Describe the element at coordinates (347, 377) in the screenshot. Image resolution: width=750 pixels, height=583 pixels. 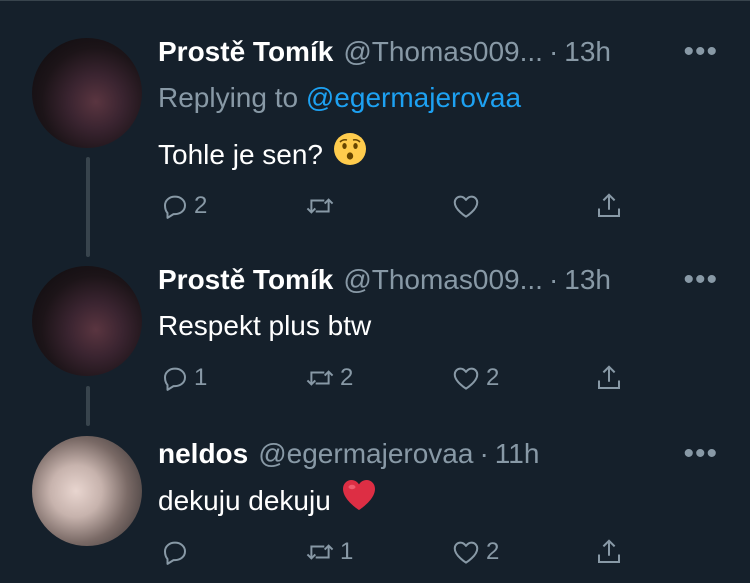
I see `retweet-count: 2` at that location.